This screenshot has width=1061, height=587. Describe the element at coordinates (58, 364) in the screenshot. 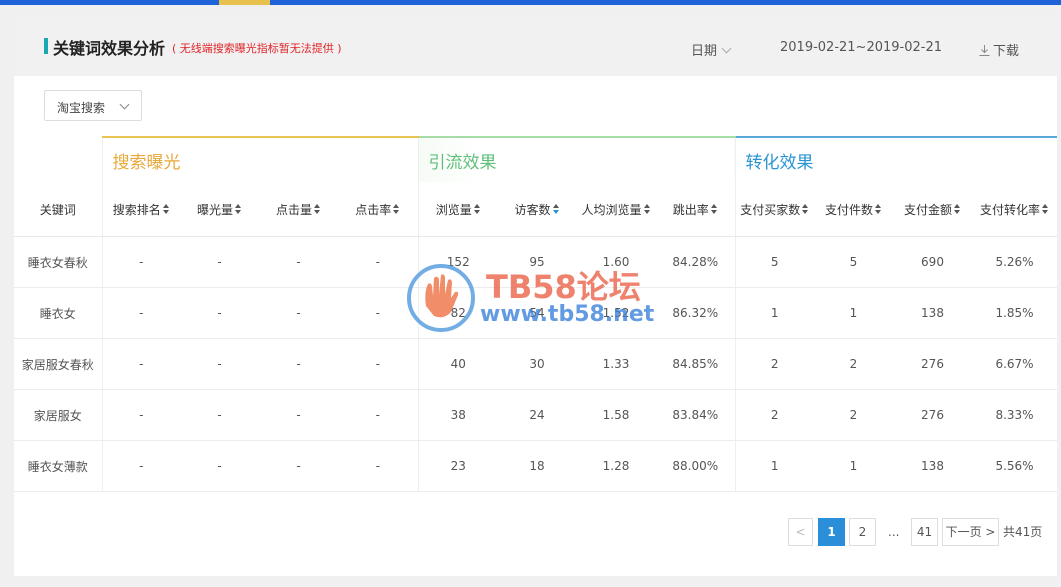

I see `keyword-link: 家居服女春秋` at that location.